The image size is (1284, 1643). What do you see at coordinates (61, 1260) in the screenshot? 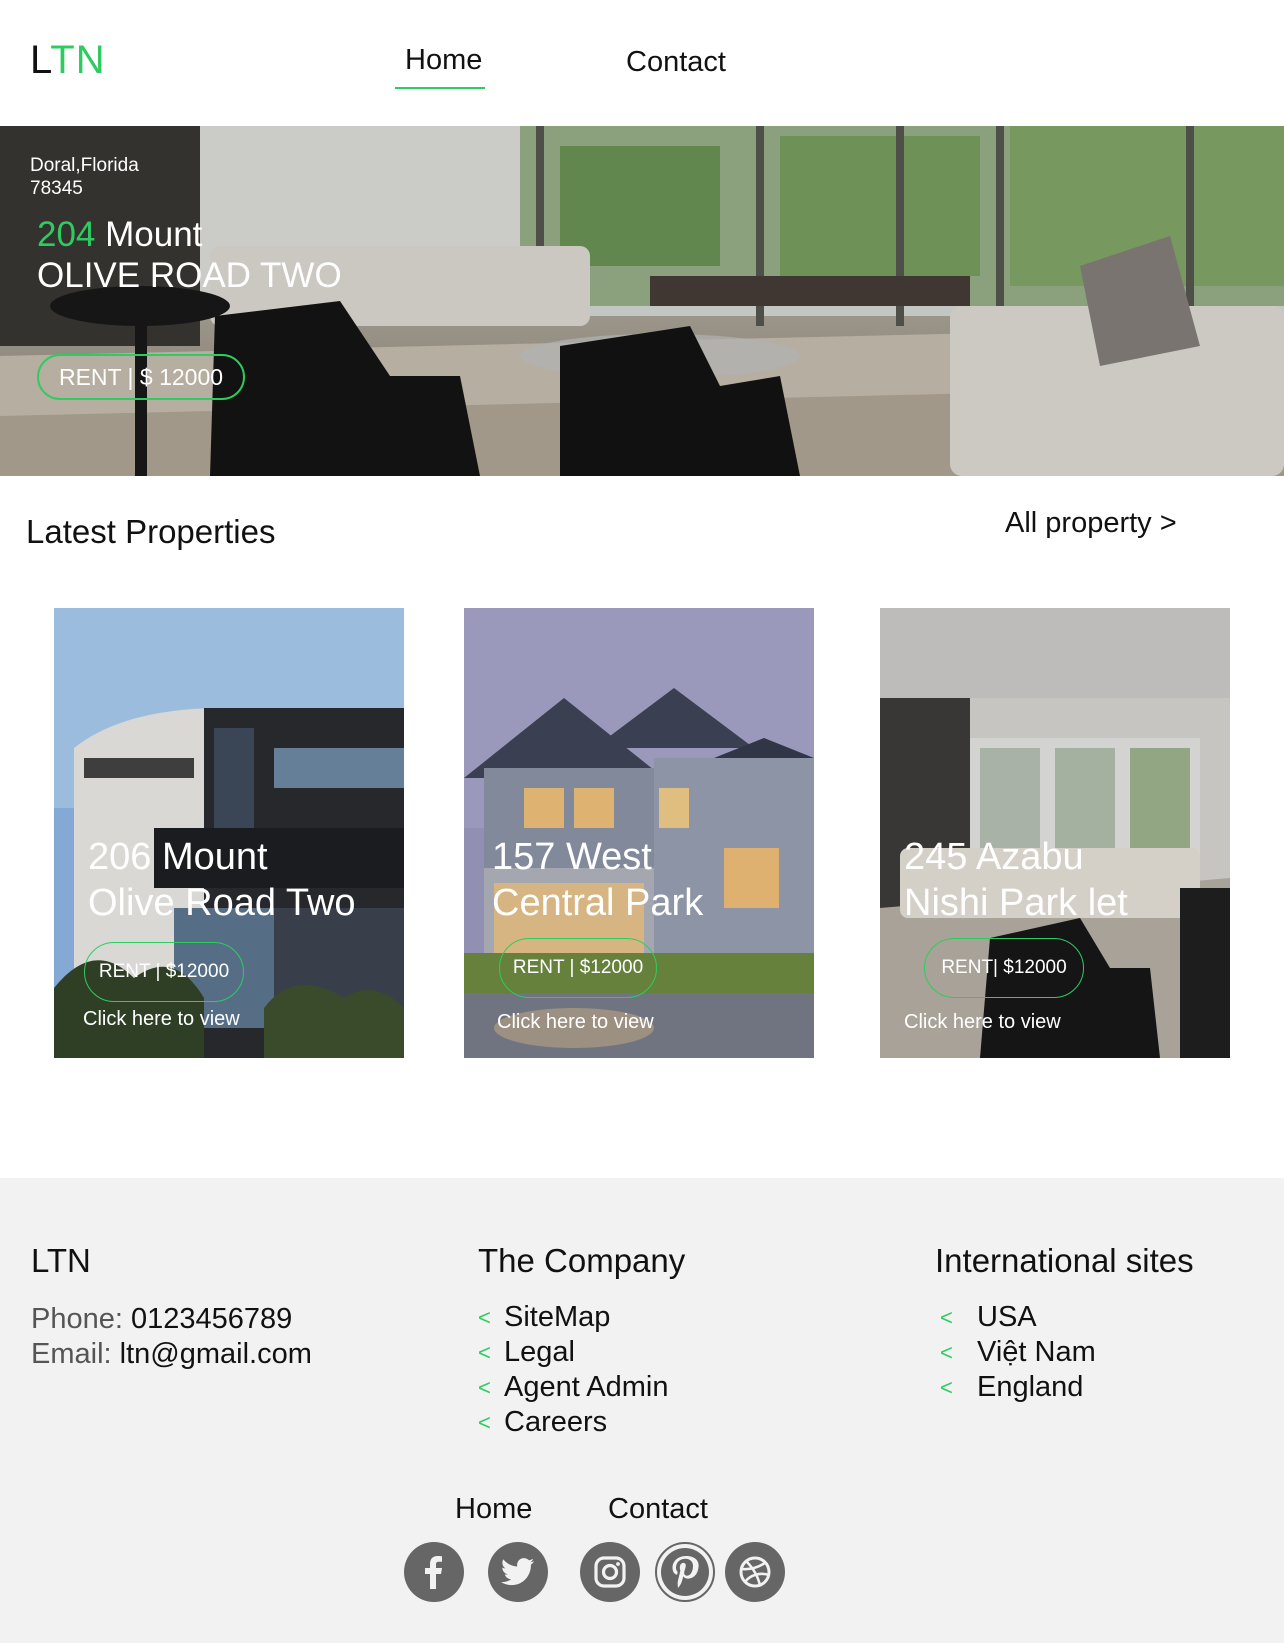
I see `footer-brand: LTN` at bounding box center [61, 1260].